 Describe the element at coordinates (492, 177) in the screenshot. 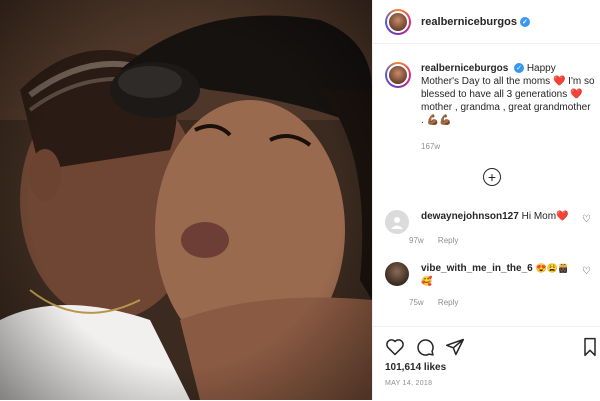

I see `load-more-comments-icon: +` at that location.